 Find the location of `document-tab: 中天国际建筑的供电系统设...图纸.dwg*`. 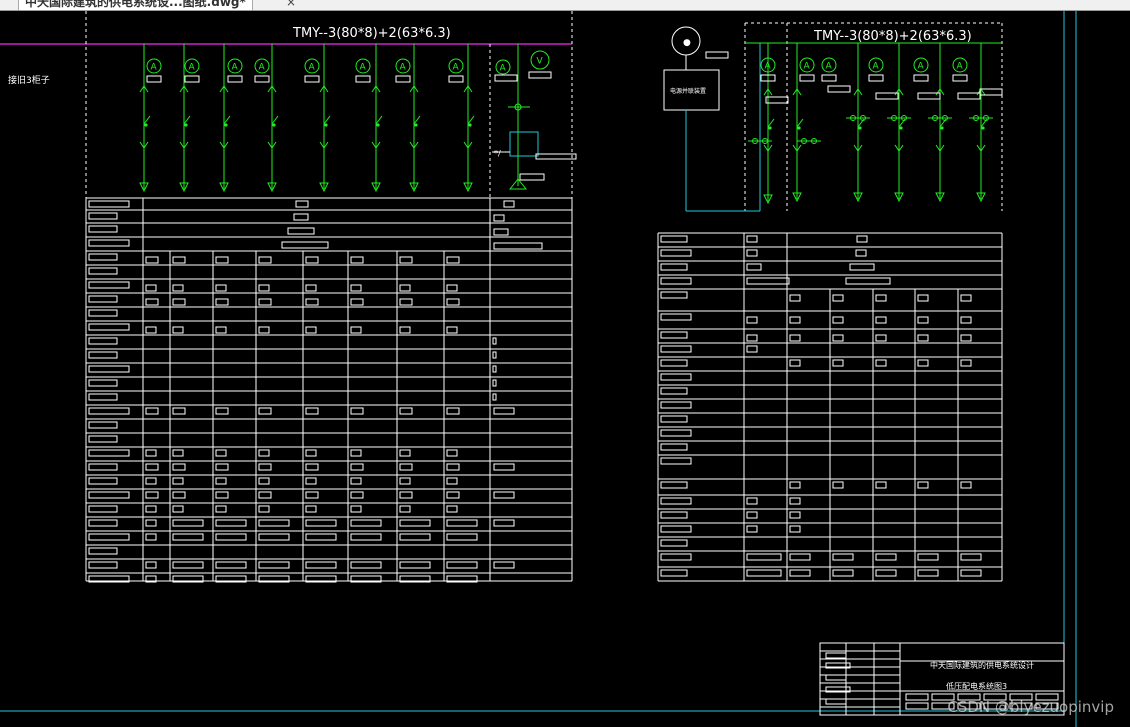

document-tab: 中天国际建筑的供电系统设...图纸.dwg* is located at coordinates (135, 5).